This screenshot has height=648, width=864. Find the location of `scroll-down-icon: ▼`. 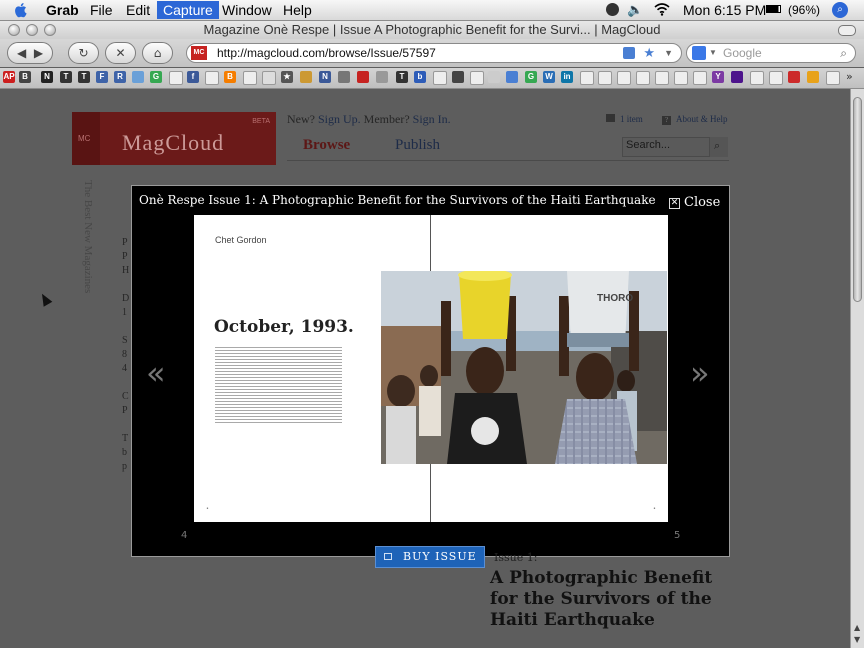

scroll-down-icon: ▼ is located at coordinates (857, 639).